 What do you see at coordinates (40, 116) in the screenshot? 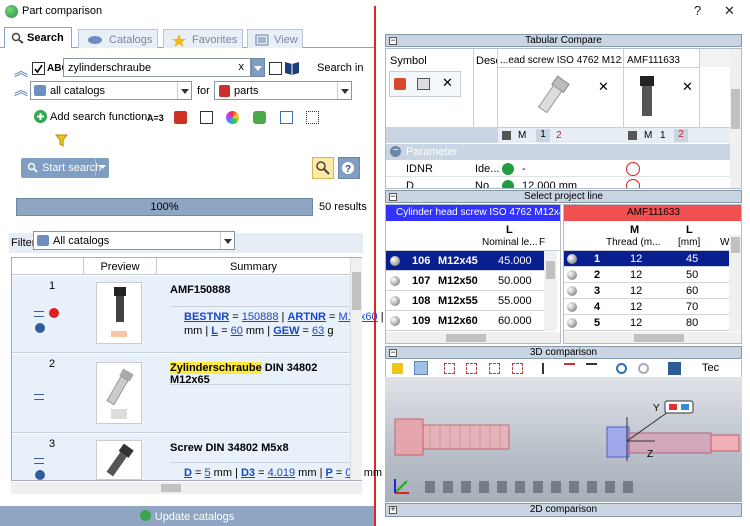
I see `add-icon` at bounding box center [40, 116].